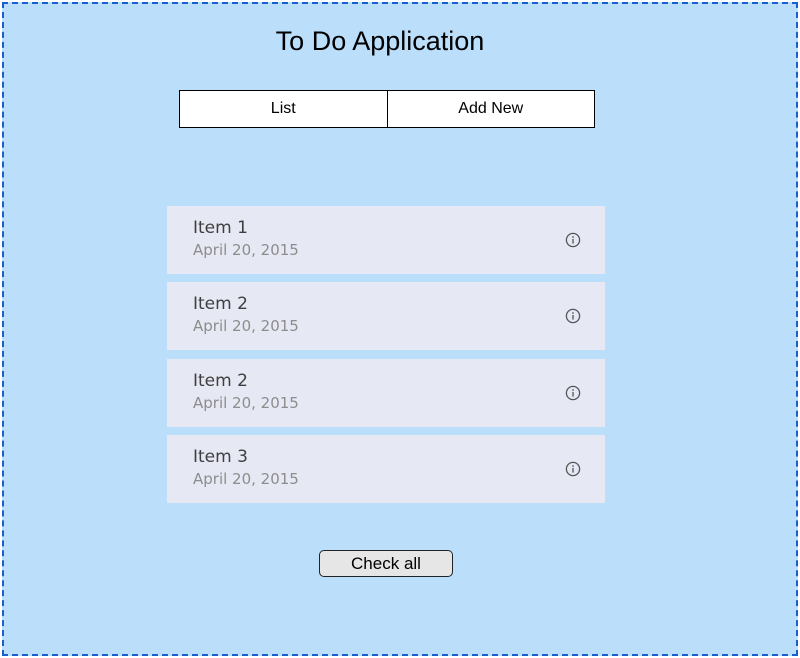 The width and height of the screenshot is (800, 658). I want to click on tab-add-new: Add New, so click(490, 109).